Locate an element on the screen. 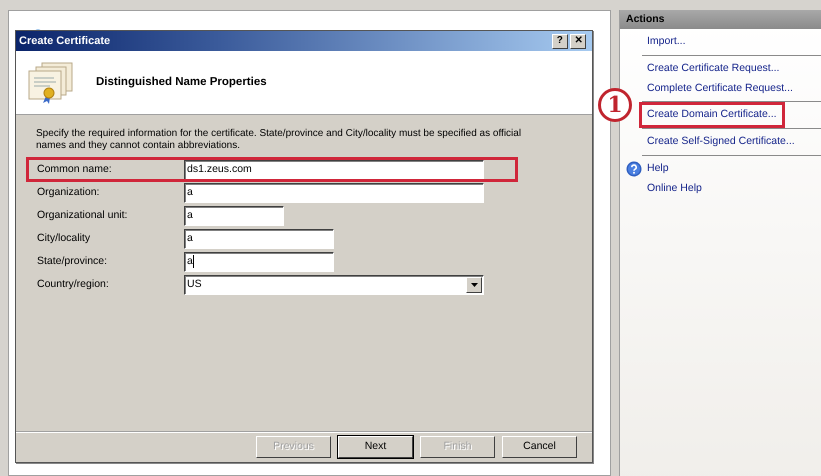 Image resolution: width=821 pixels, height=476 pixels. wizard-button: Next is located at coordinates (375, 447).